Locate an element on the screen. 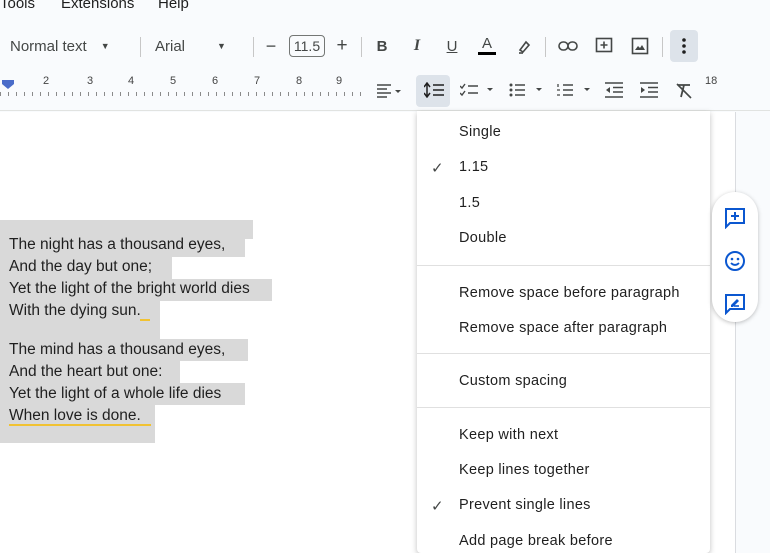  more-vert-icon is located at coordinates (684, 46).